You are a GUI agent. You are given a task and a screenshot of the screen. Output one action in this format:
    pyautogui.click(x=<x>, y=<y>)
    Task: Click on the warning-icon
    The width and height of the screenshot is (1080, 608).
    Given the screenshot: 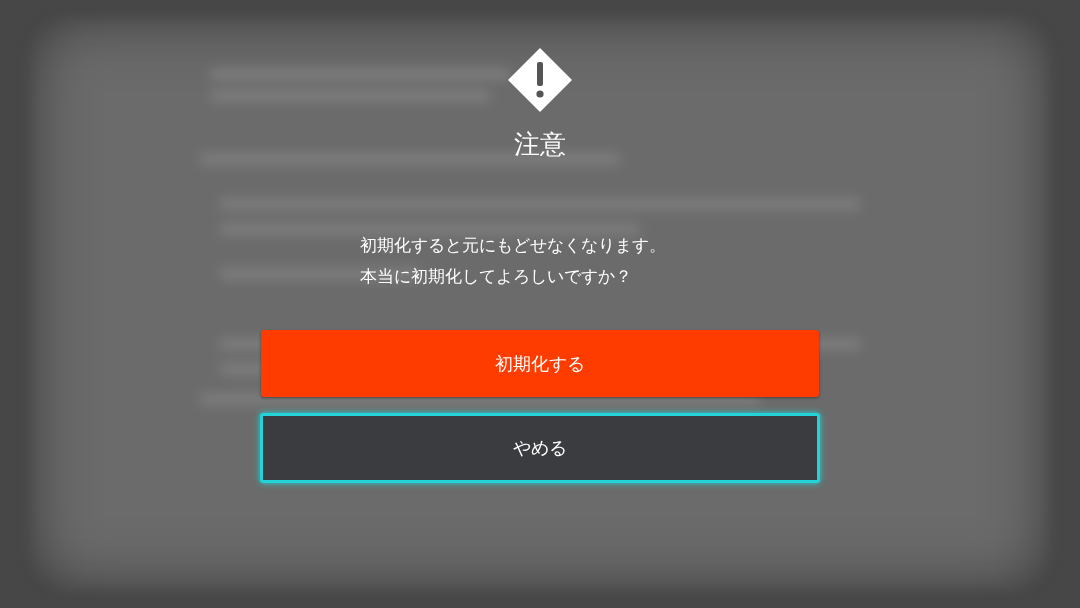 What is the action you would take?
    pyautogui.click(x=540, y=80)
    